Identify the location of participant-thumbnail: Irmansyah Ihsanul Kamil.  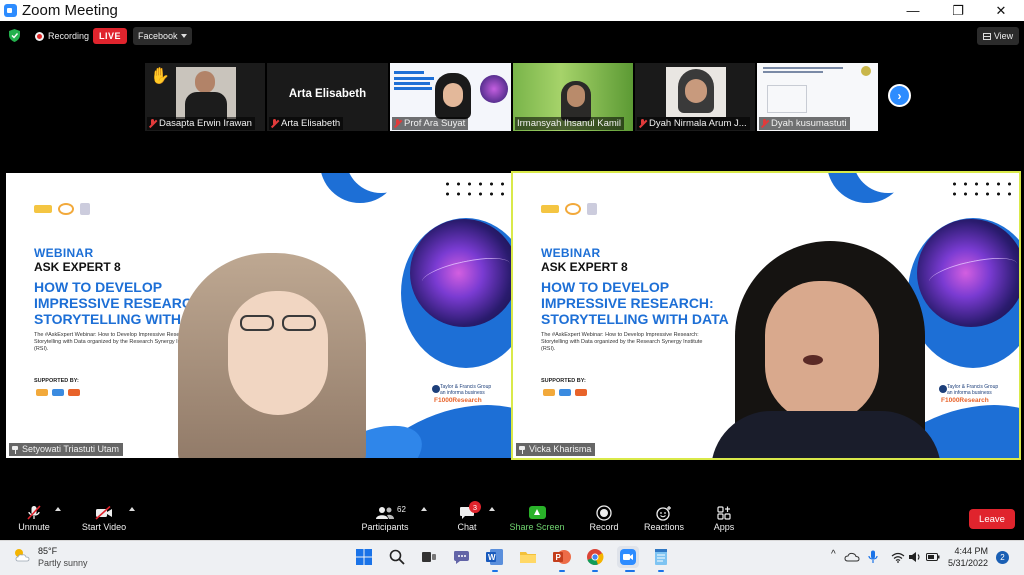
(573, 97).